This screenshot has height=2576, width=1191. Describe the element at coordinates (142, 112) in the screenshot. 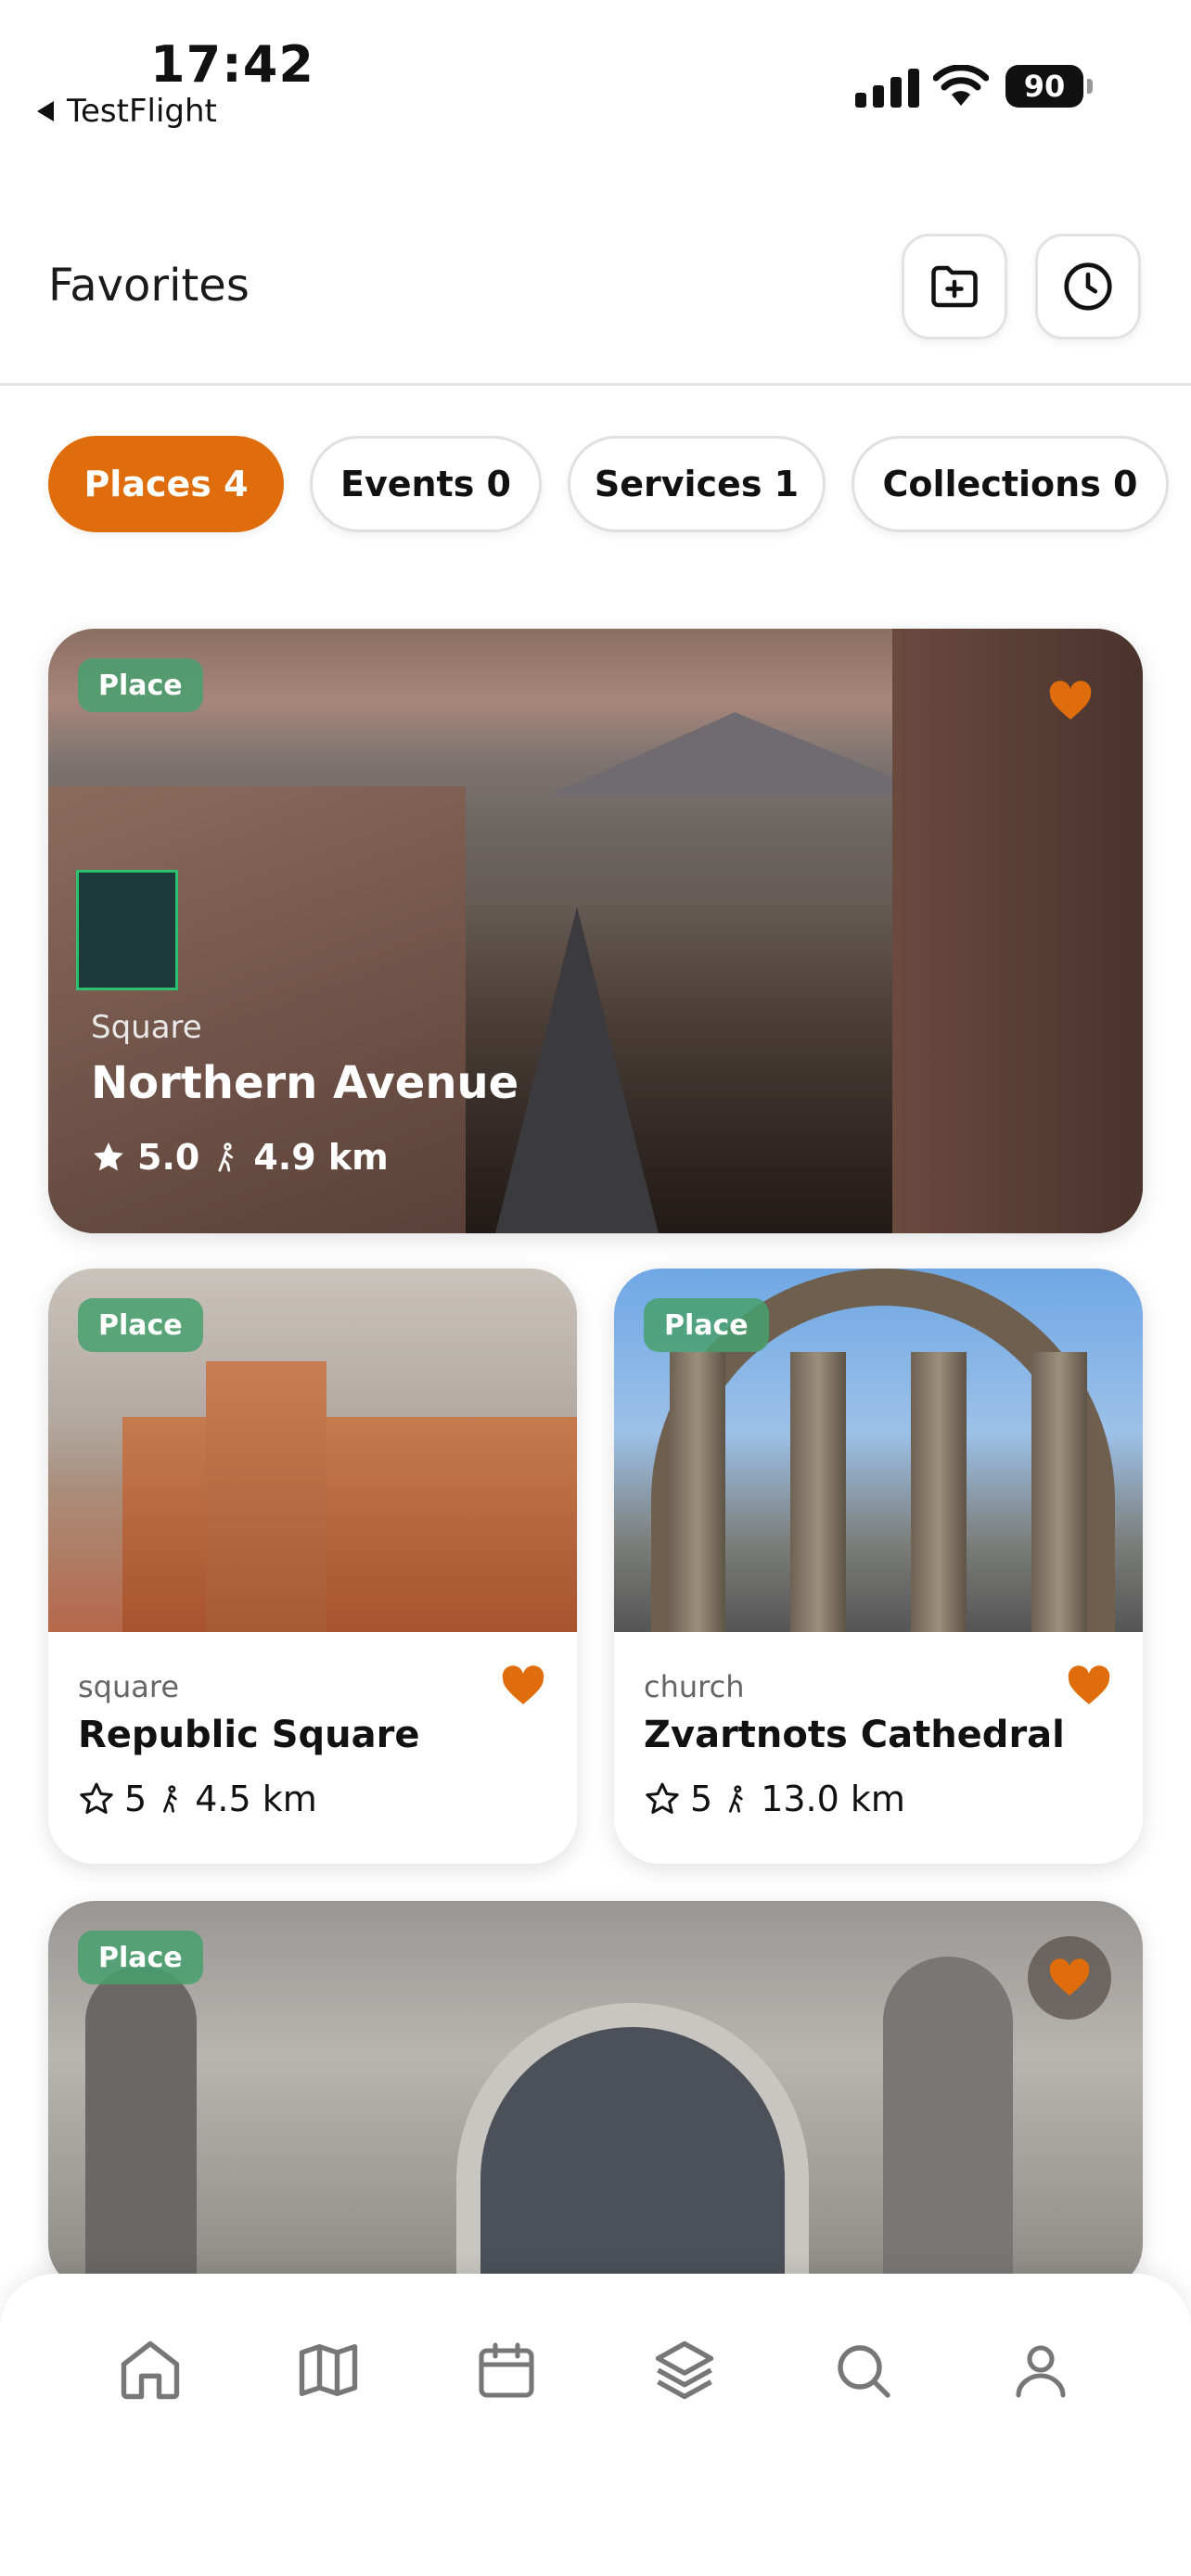

I see `back-app-label: TestFlight` at that location.